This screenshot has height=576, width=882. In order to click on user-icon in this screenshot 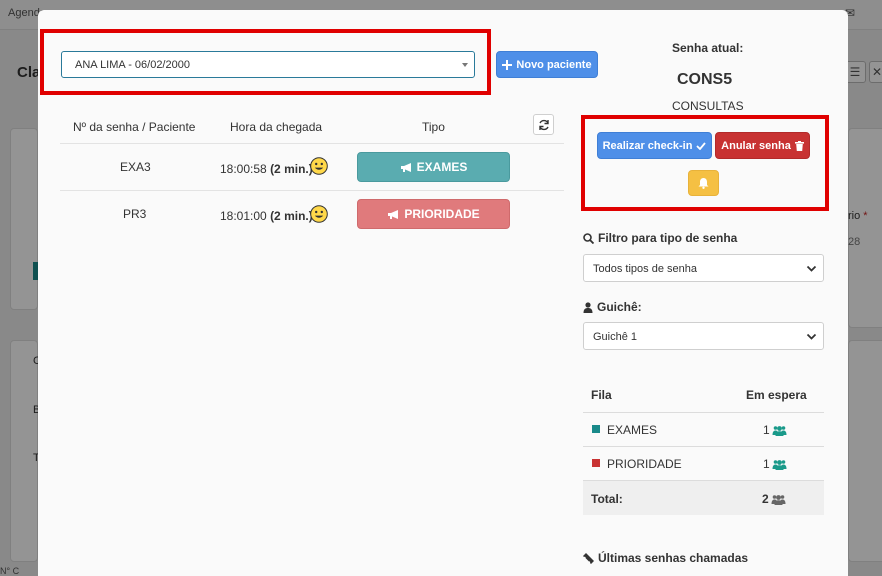, I will do `click(588, 307)`.